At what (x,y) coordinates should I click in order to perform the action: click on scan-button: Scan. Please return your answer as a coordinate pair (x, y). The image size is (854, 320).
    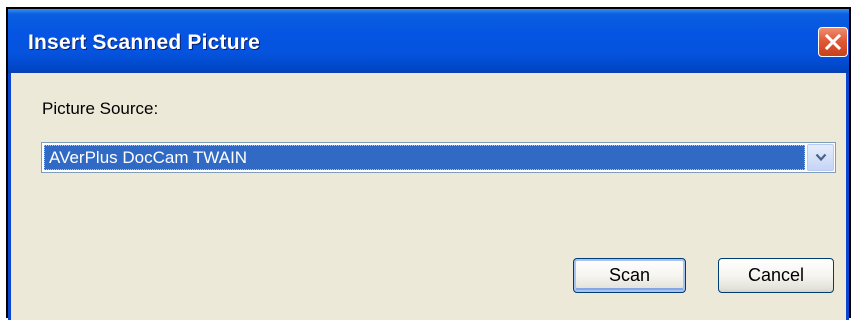
    Looking at the image, I should click on (629, 275).